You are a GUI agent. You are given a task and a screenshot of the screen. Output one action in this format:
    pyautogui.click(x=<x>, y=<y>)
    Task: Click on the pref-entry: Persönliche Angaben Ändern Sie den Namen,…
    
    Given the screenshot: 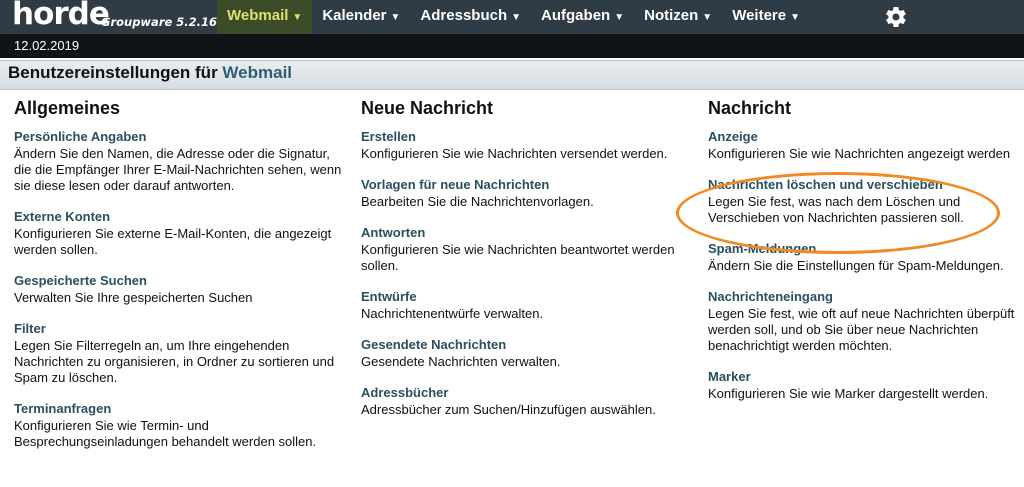 What is the action you would take?
    pyautogui.click(x=179, y=161)
    